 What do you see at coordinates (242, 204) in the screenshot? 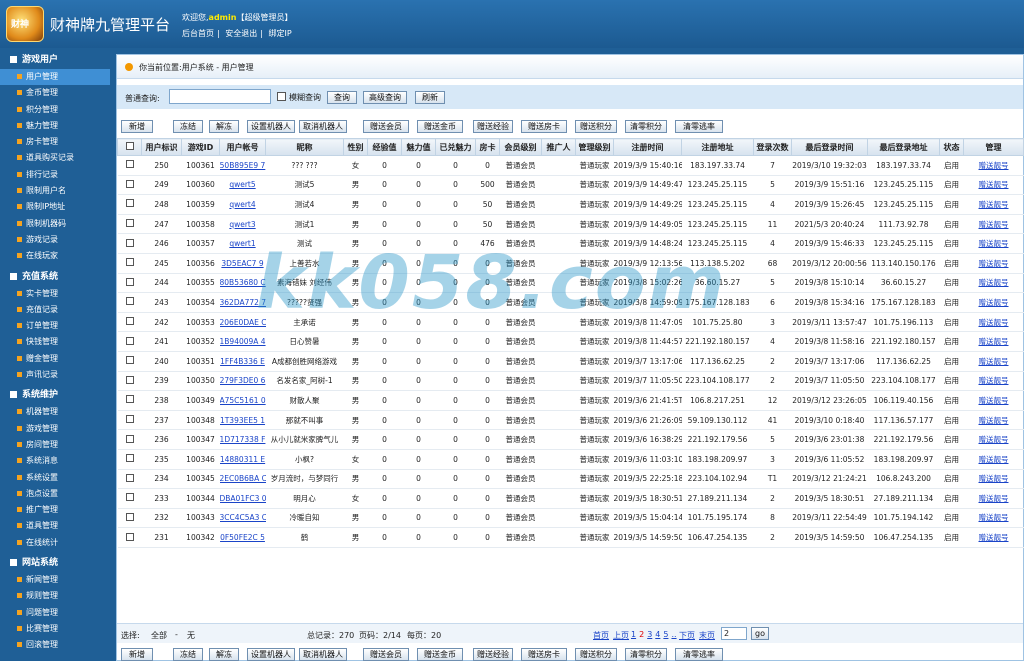
I see `account-link: qwert4` at bounding box center [242, 204].